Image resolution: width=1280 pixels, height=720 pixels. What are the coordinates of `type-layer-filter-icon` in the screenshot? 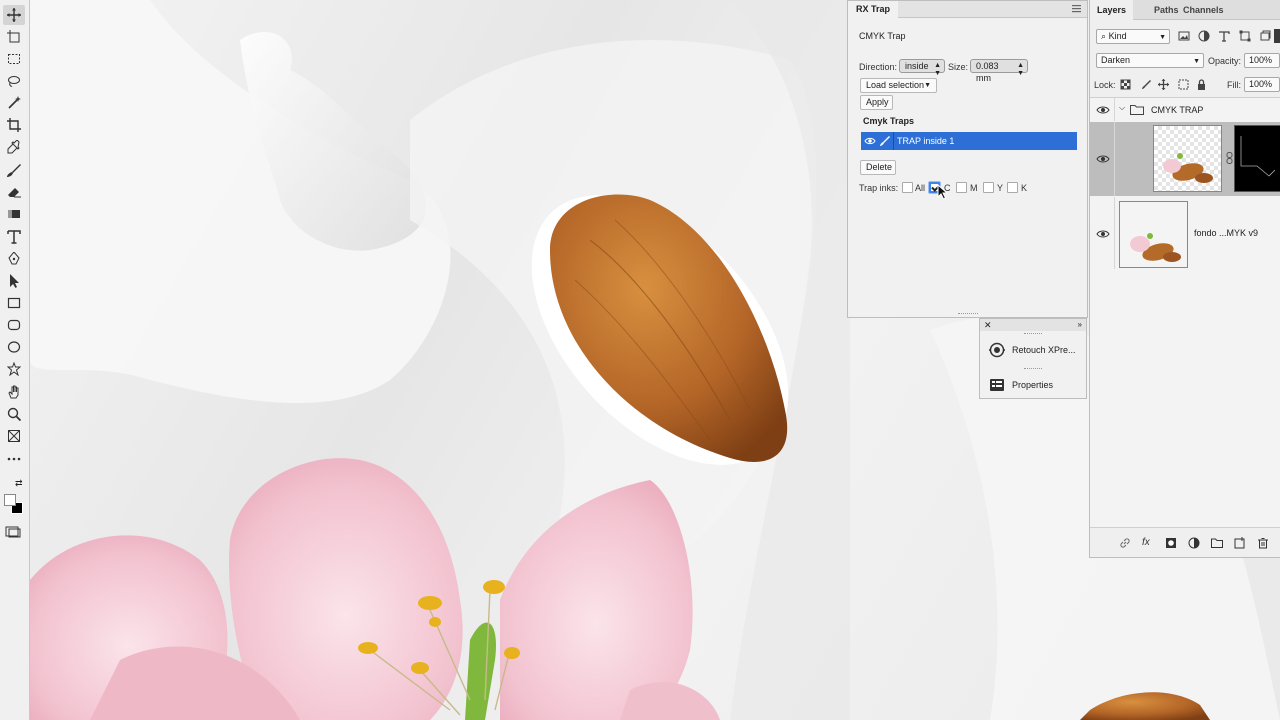 It's located at (1224, 36).